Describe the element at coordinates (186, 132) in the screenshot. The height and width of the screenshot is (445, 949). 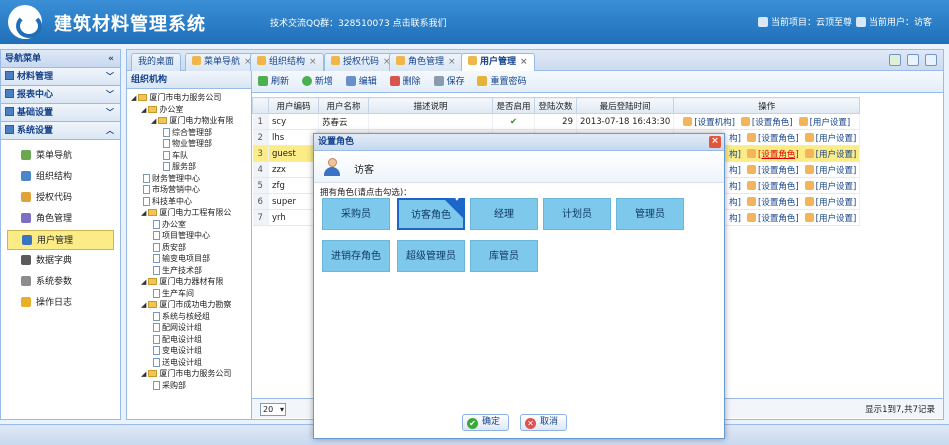
I see `tree-node: 综合管理部` at that location.